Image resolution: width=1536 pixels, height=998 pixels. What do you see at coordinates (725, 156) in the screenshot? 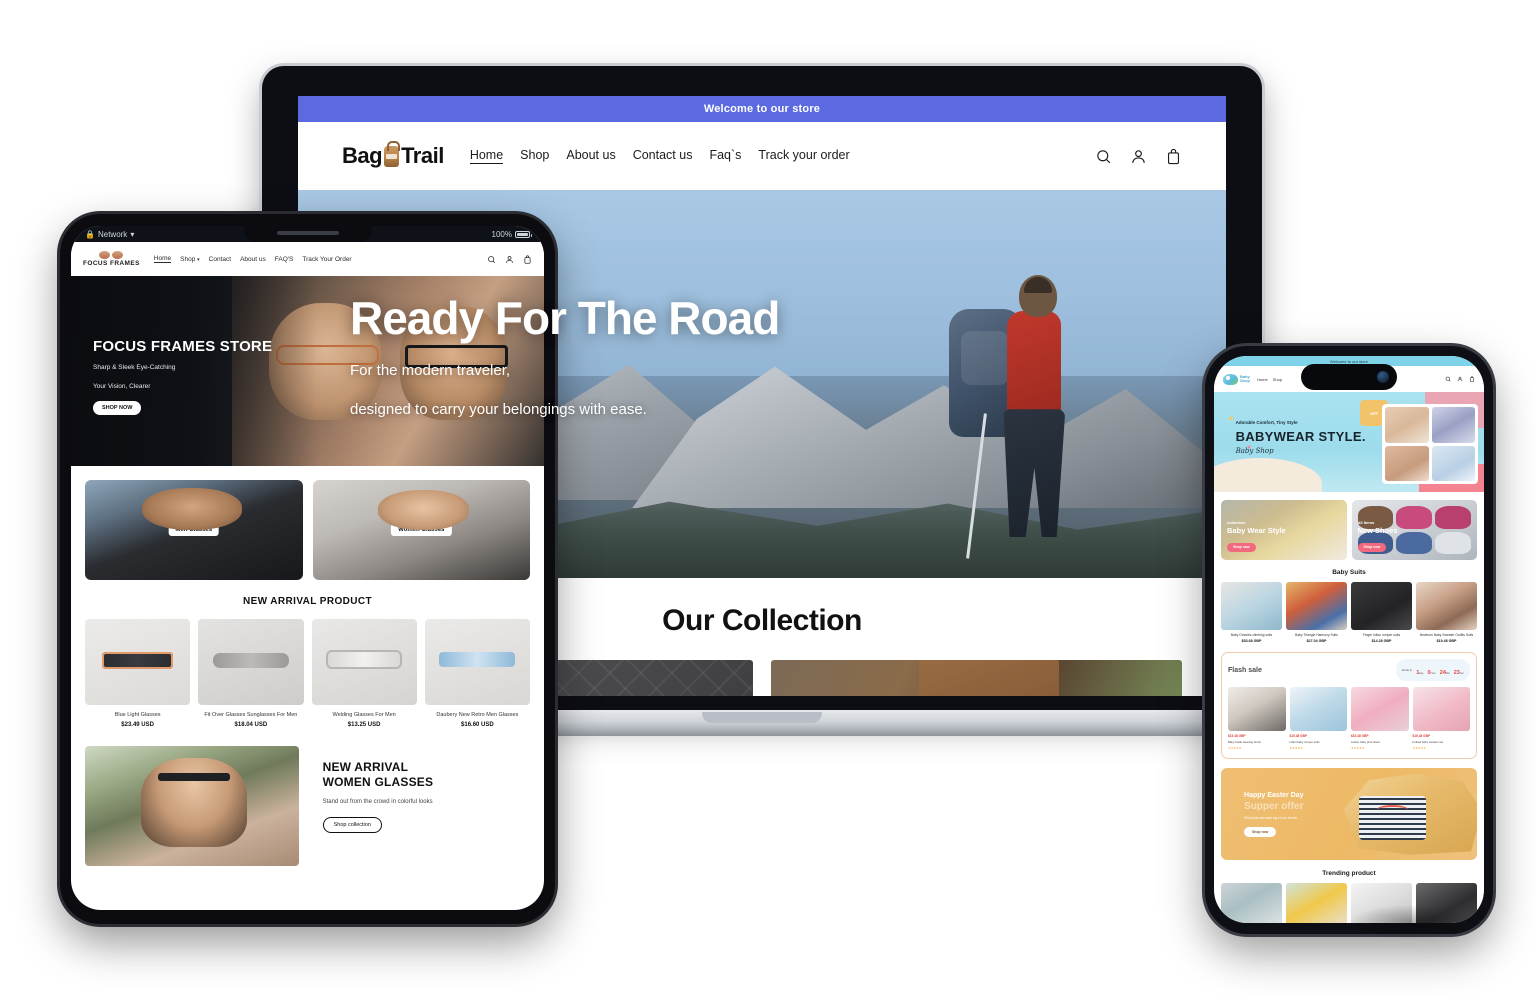
I see `nav-item-faqs: Faq`s` at bounding box center [725, 156].